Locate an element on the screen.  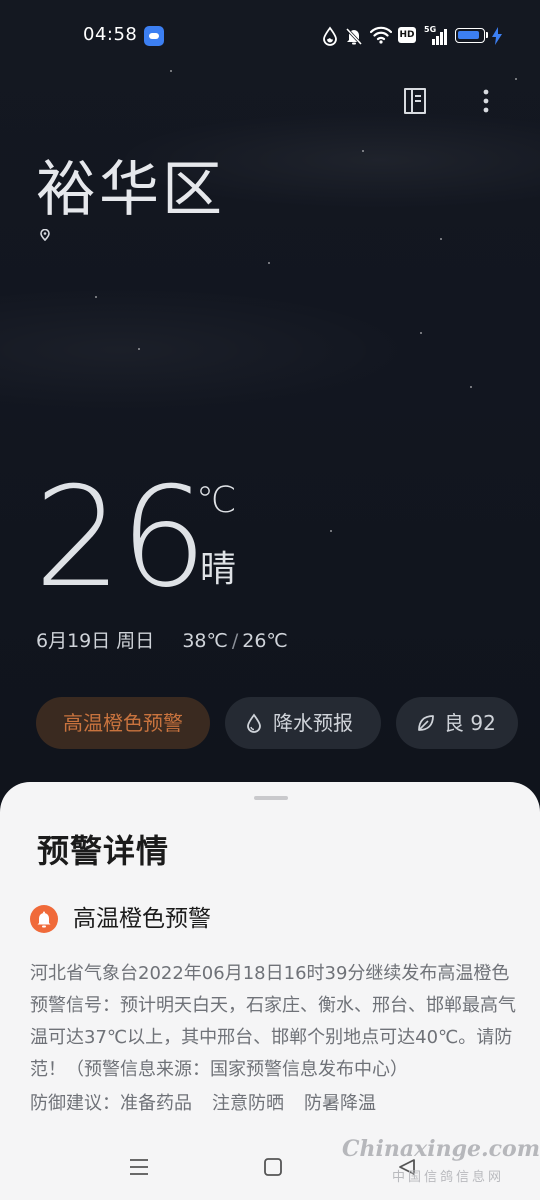
watermark-logo: Chinaxinge.com is located at coordinates (441, 1149).